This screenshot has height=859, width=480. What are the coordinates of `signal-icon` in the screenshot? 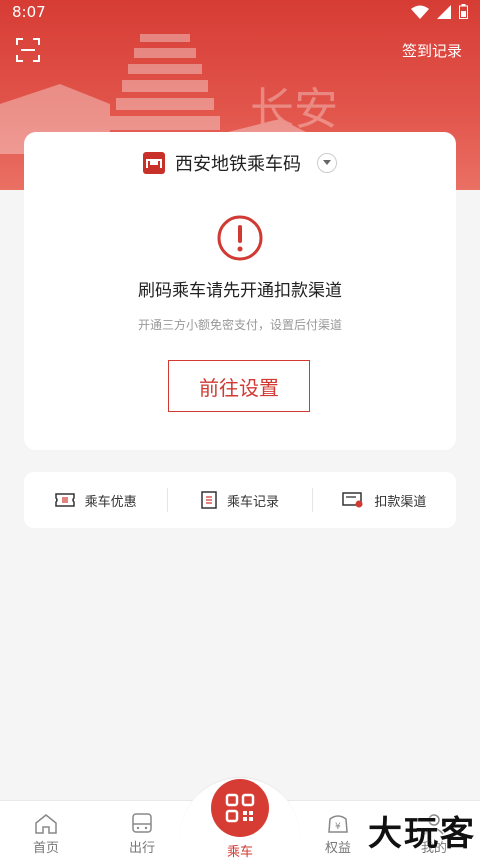 It's located at (444, 11).